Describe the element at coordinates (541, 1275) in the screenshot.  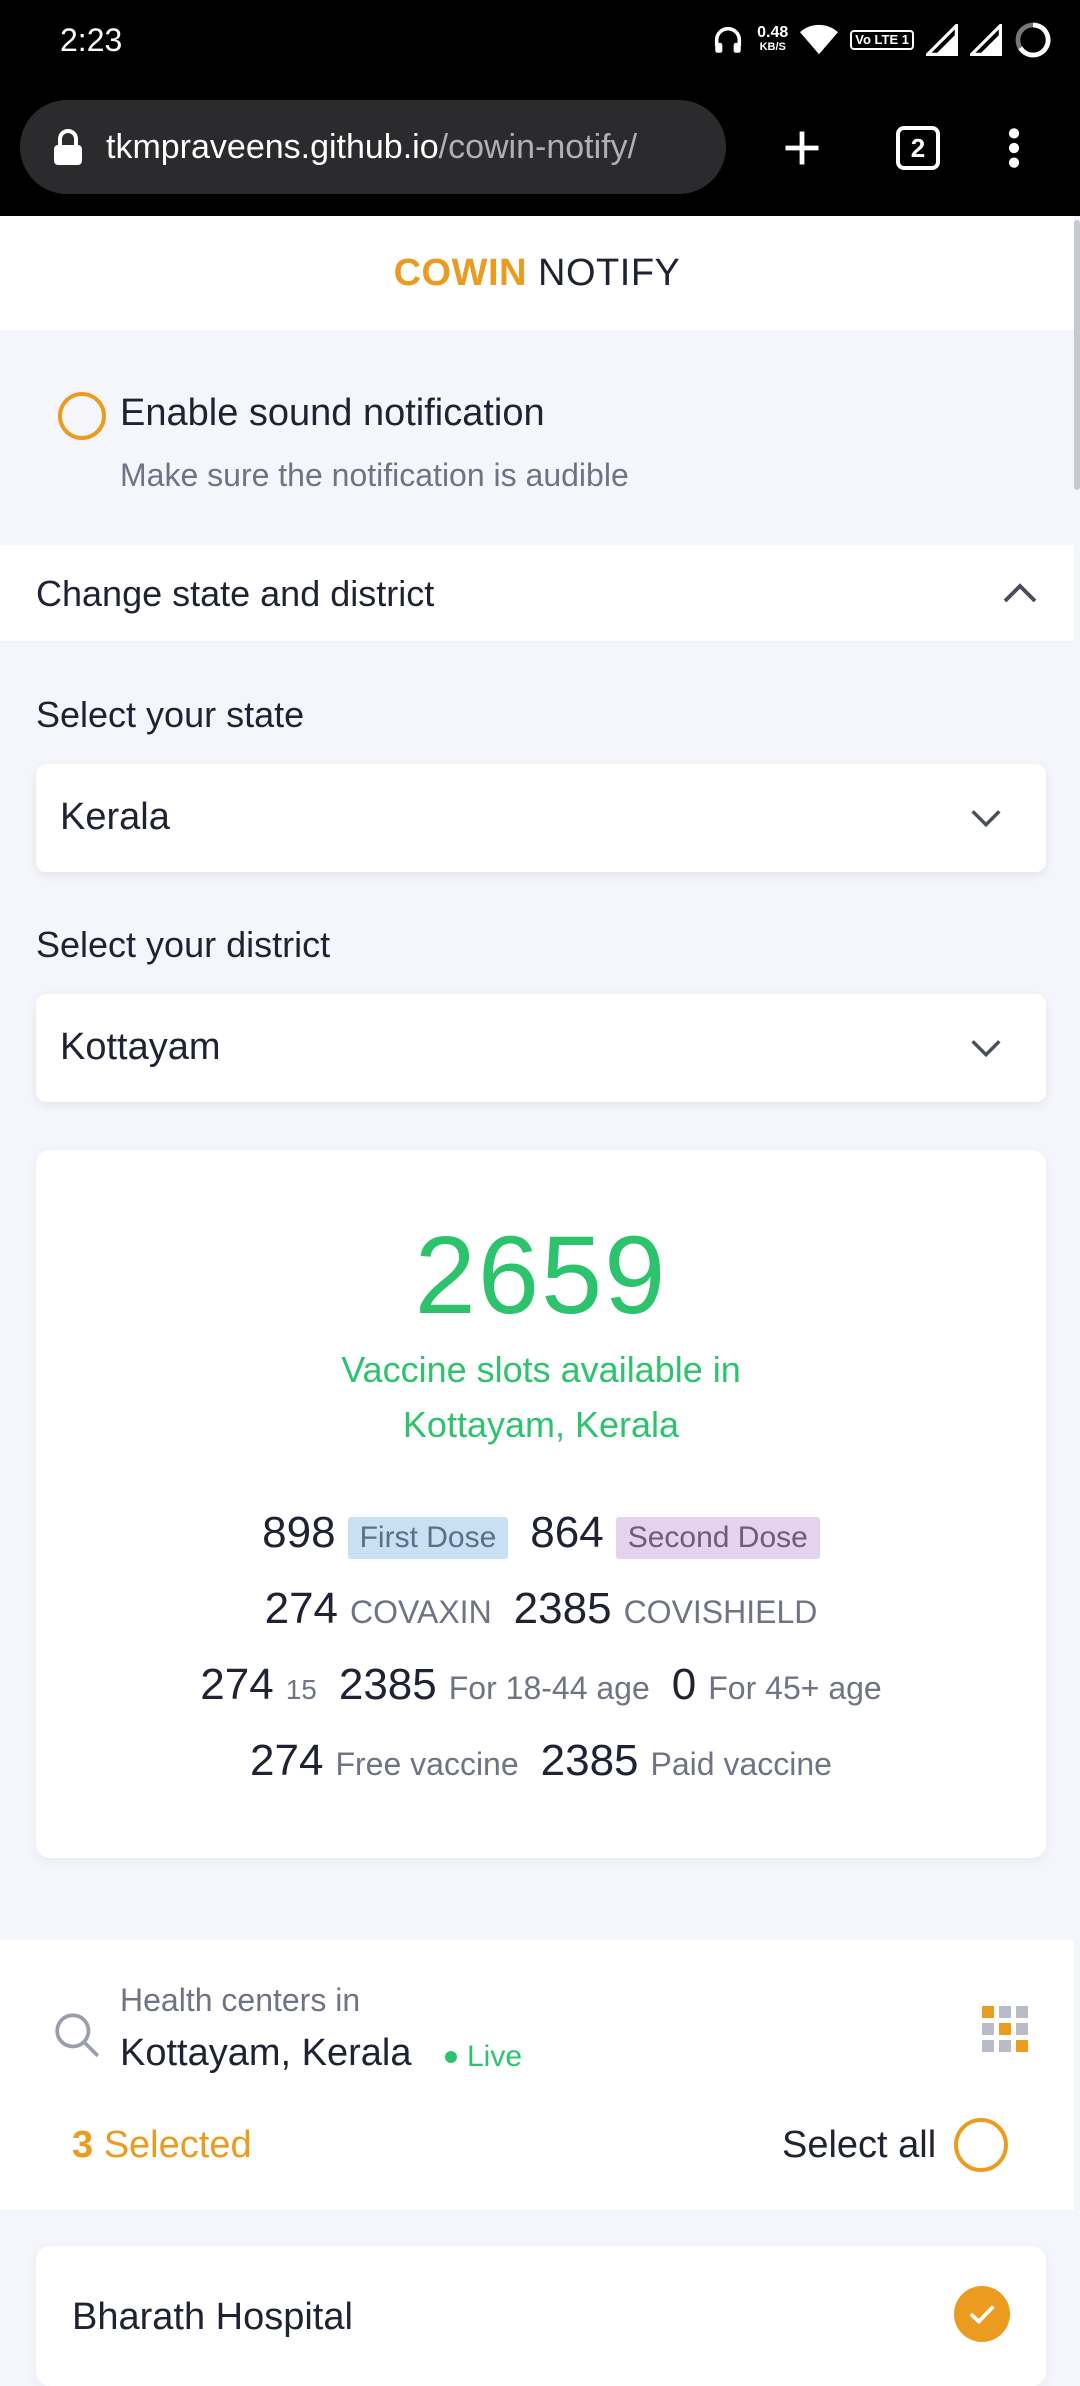
I see `total-slots: 2659` at that location.